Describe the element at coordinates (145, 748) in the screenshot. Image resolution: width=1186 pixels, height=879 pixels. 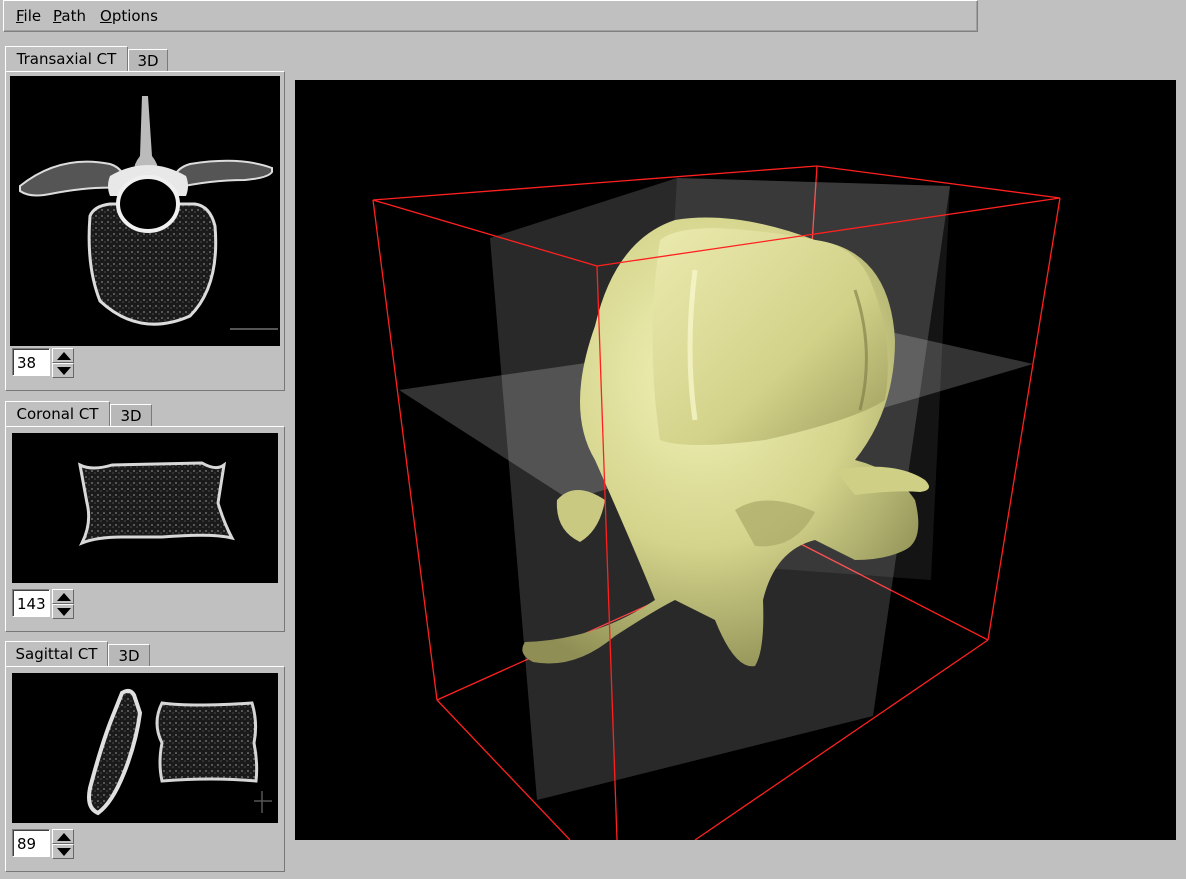
I see `sagittal-ct-image` at that location.